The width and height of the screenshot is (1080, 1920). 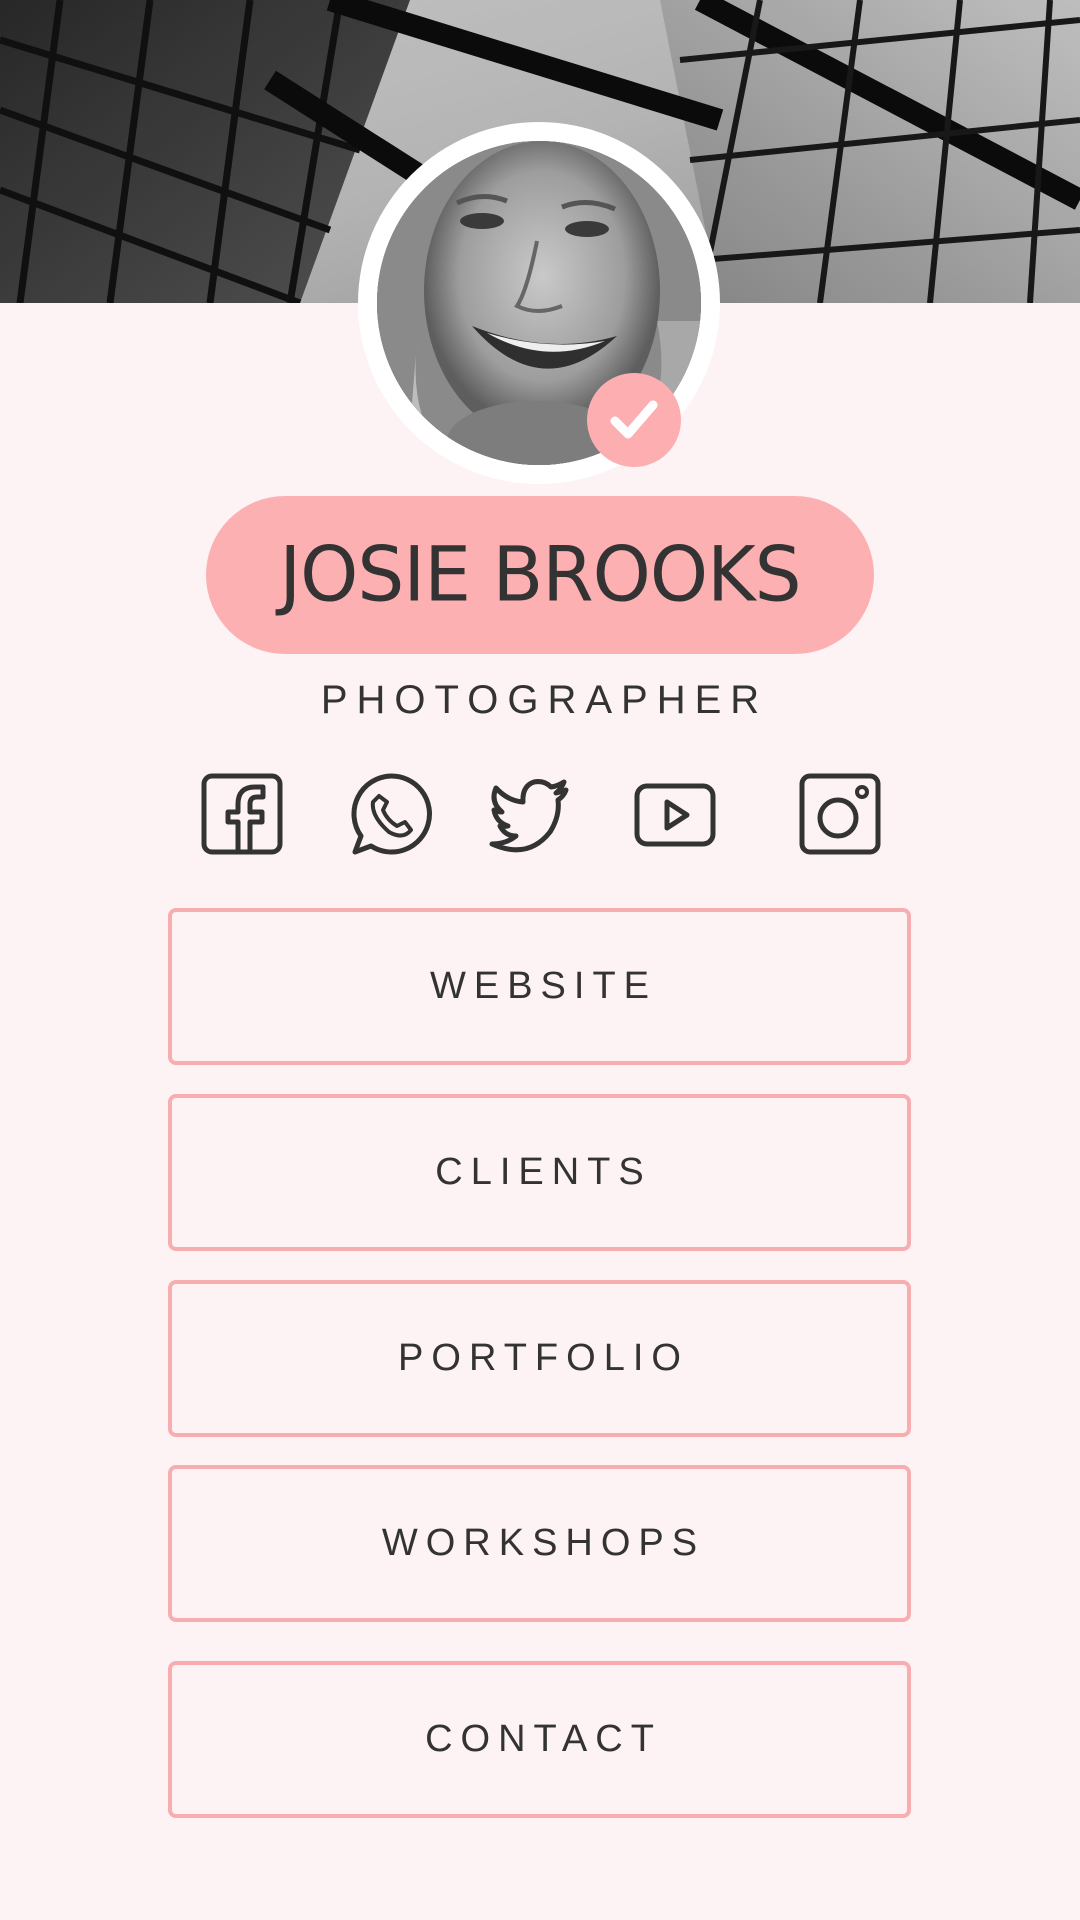 I want to click on profile-name: JOSIE BROOKS, so click(x=540, y=575).